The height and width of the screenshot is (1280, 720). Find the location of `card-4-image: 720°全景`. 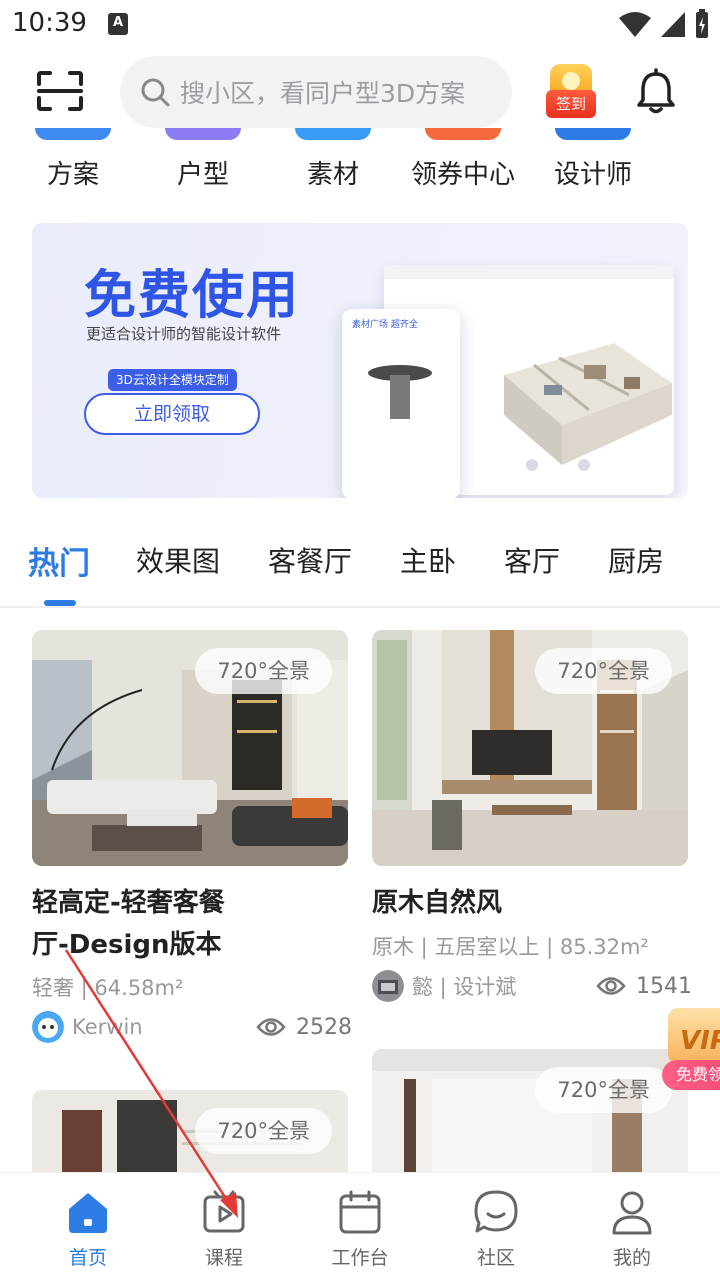

card-4-image: 720°全景 is located at coordinates (530, 1110).